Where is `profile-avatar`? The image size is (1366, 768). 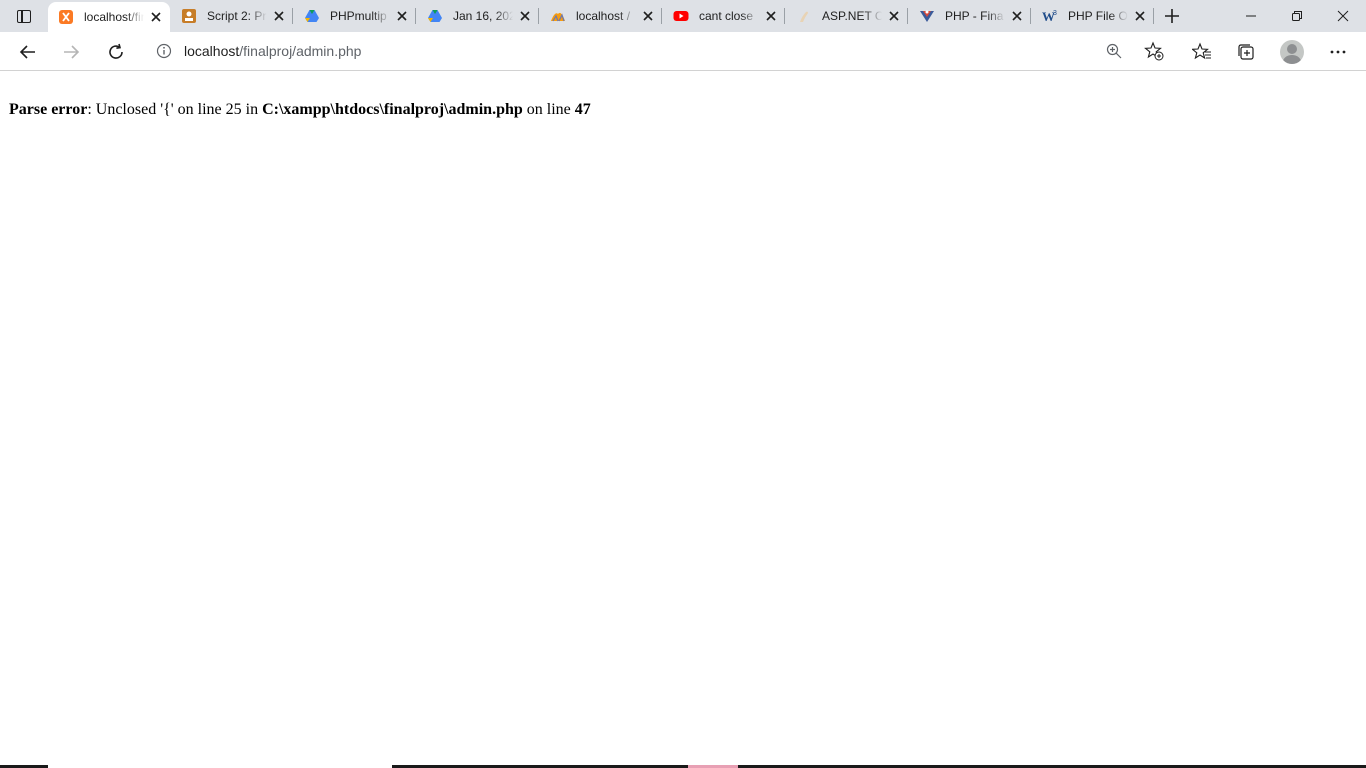
profile-avatar is located at coordinates (1292, 52).